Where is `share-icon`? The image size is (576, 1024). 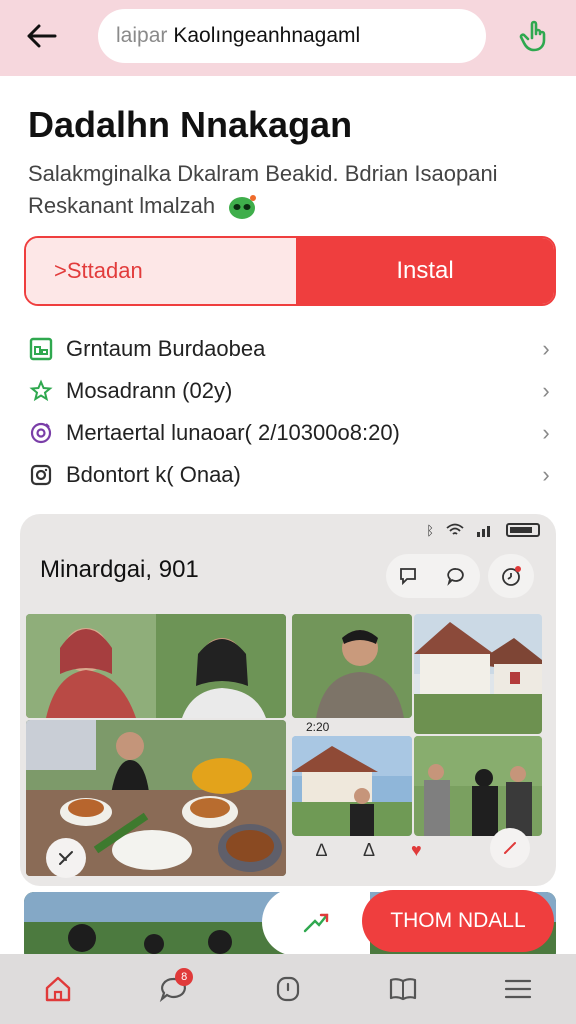
share-icon is located at coordinates (66, 858).